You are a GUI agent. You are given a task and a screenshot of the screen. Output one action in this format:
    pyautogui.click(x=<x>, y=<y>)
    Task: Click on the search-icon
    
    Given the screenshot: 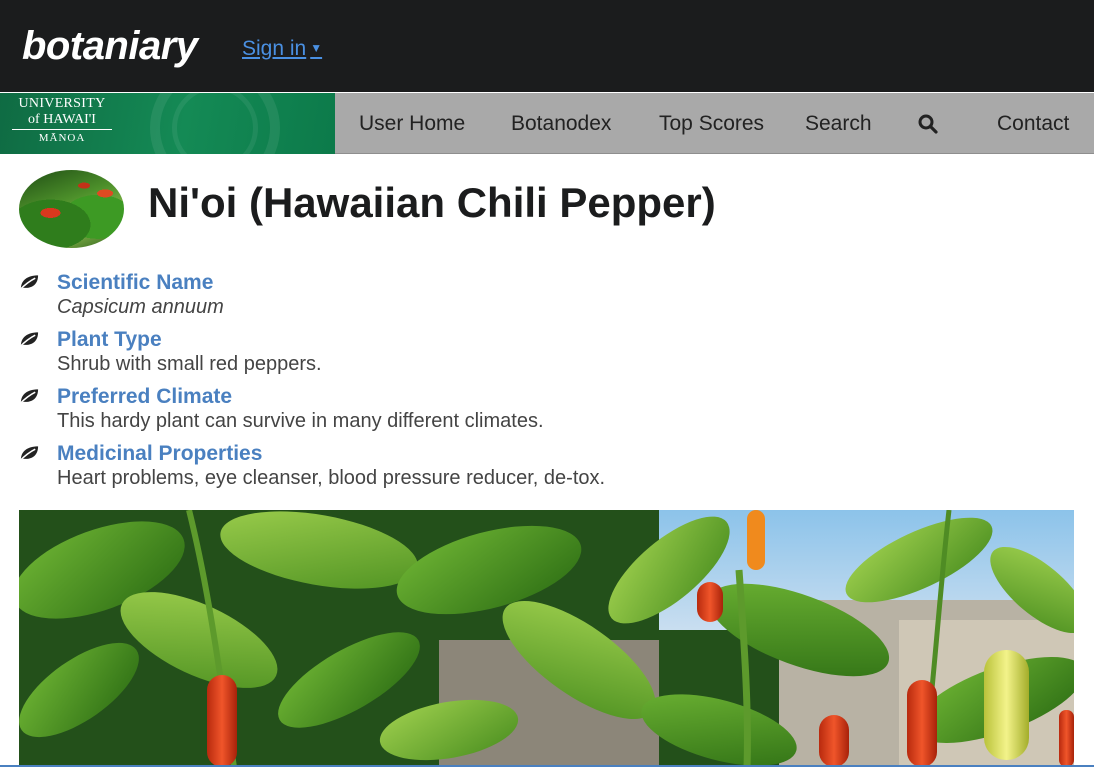 What is the action you would take?
    pyautogui.click(x=928, y=124)
    